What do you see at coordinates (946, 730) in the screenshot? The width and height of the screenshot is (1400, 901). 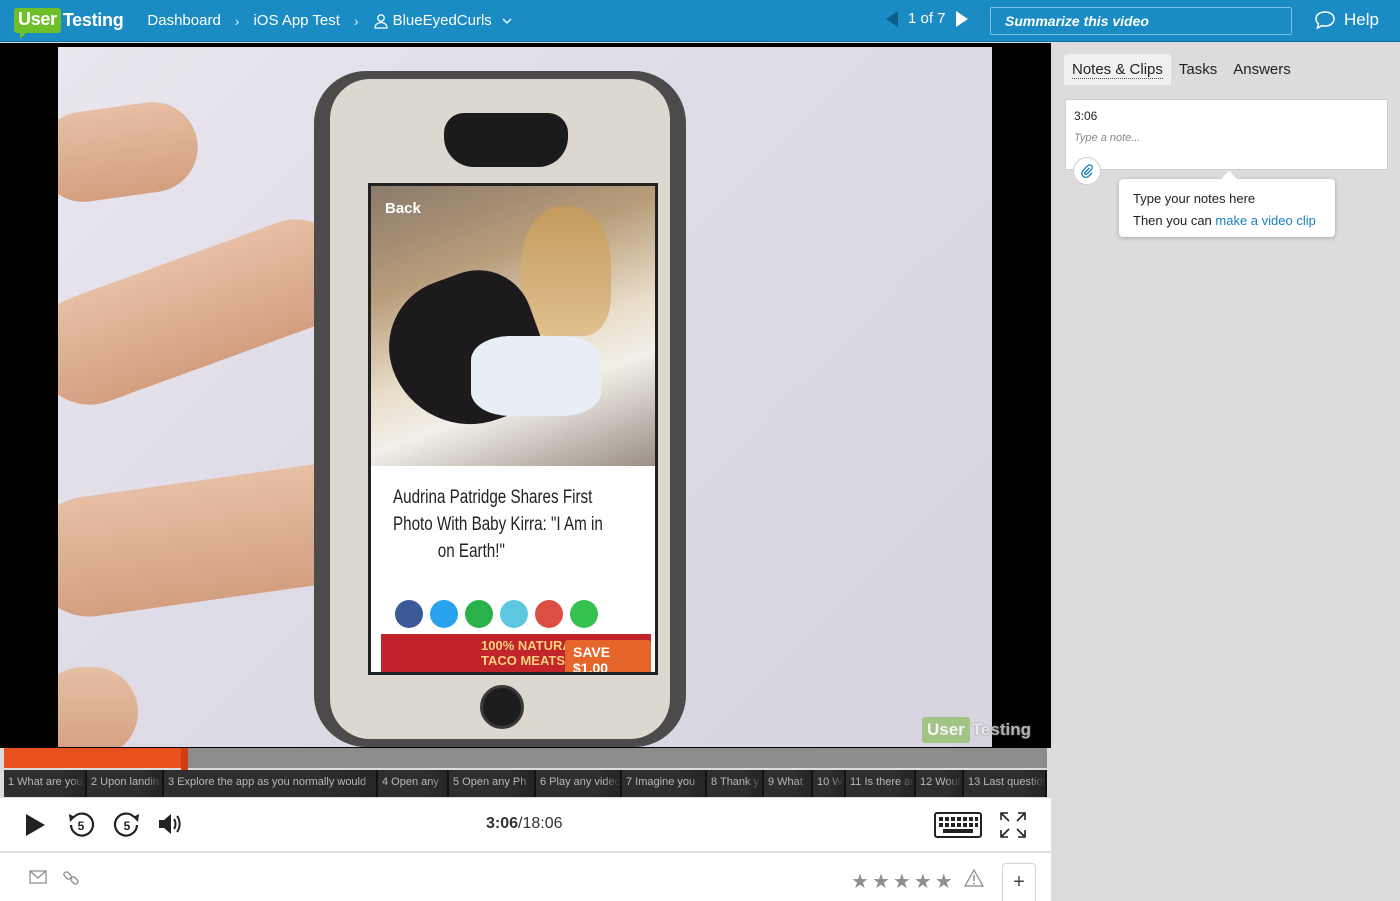 I see `watermark-user: User` at bounding box center [946, 730].